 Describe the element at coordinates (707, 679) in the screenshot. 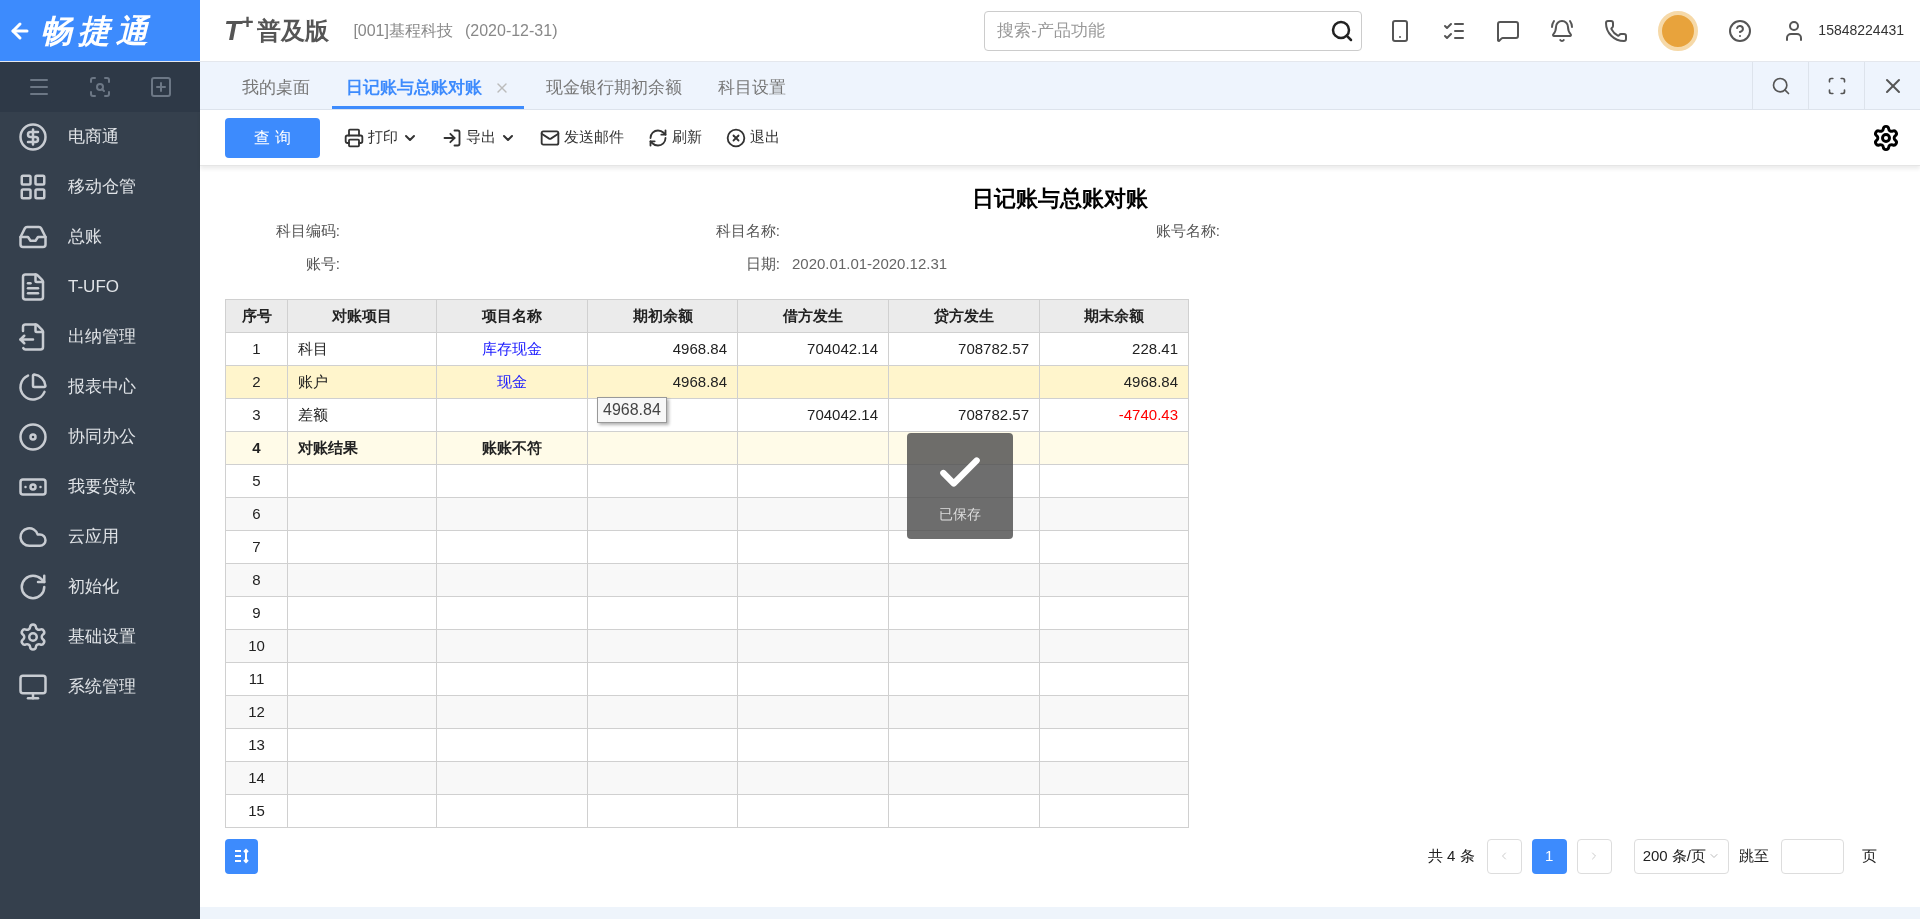

I see `table-row: 11` at that location.